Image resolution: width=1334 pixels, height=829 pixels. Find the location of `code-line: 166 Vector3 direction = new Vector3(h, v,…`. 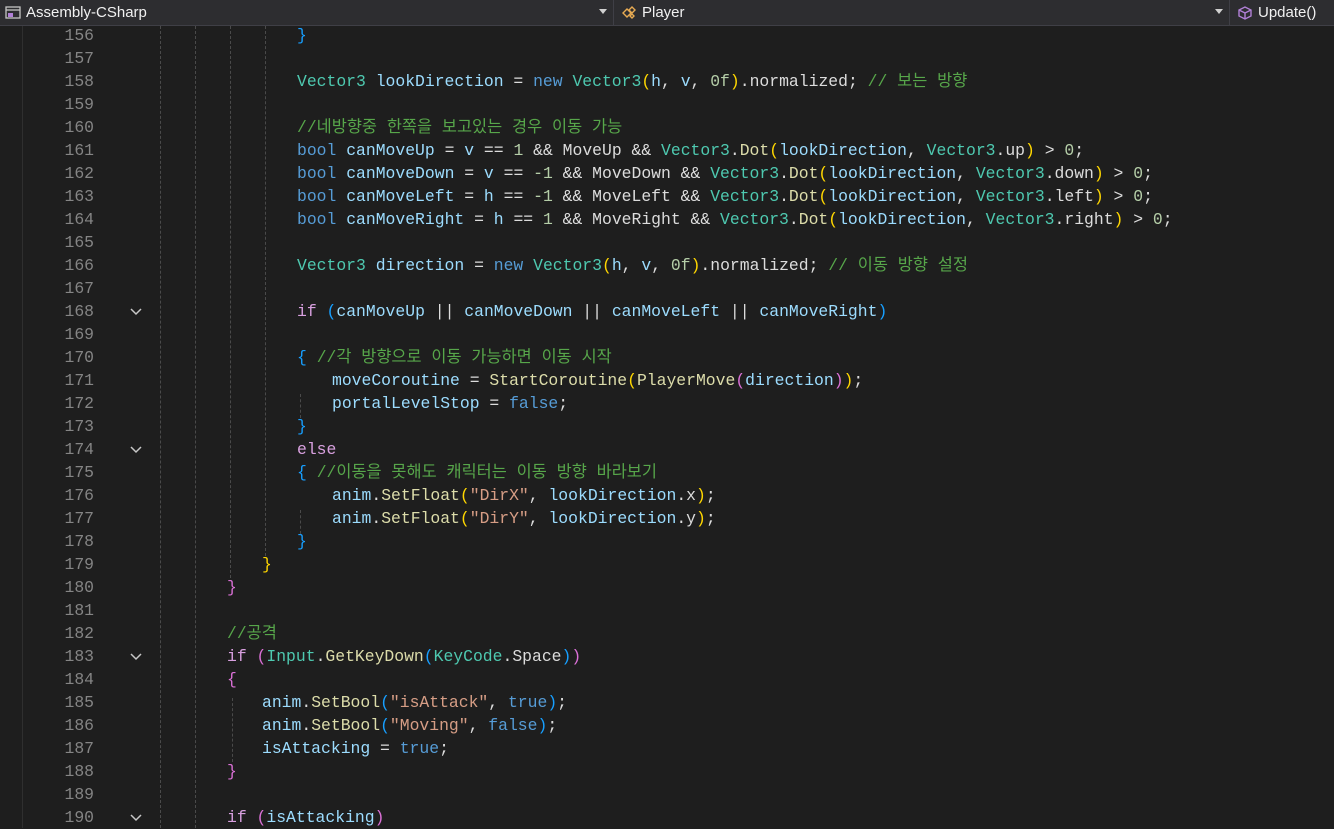

code-line: 166 Vector3 direction = new Vector3(h, v,… is located at coordinates (667, 265).